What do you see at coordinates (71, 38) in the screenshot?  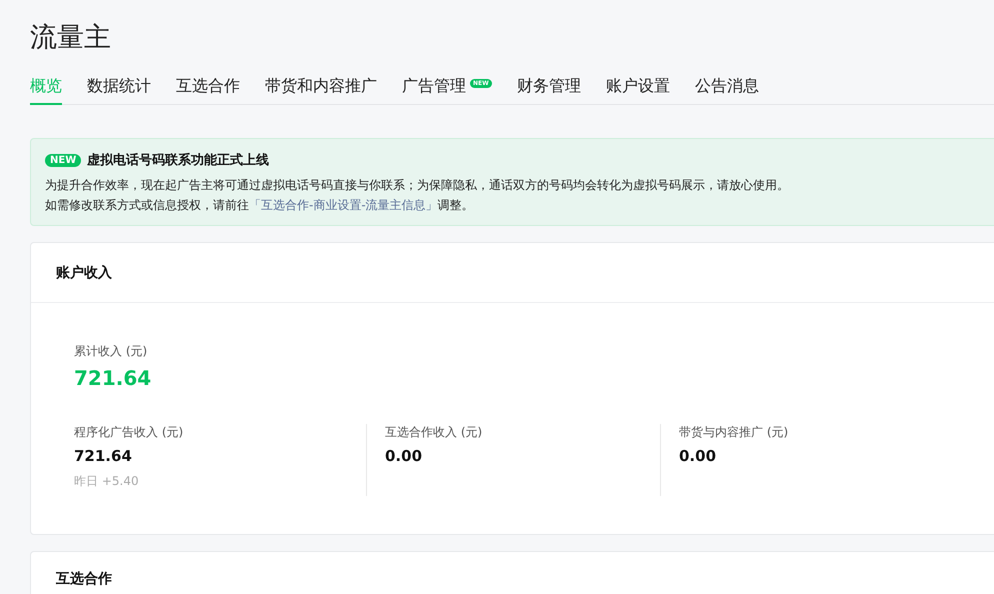 I see `page-title: 流量主` at bounding box center [71, 38].